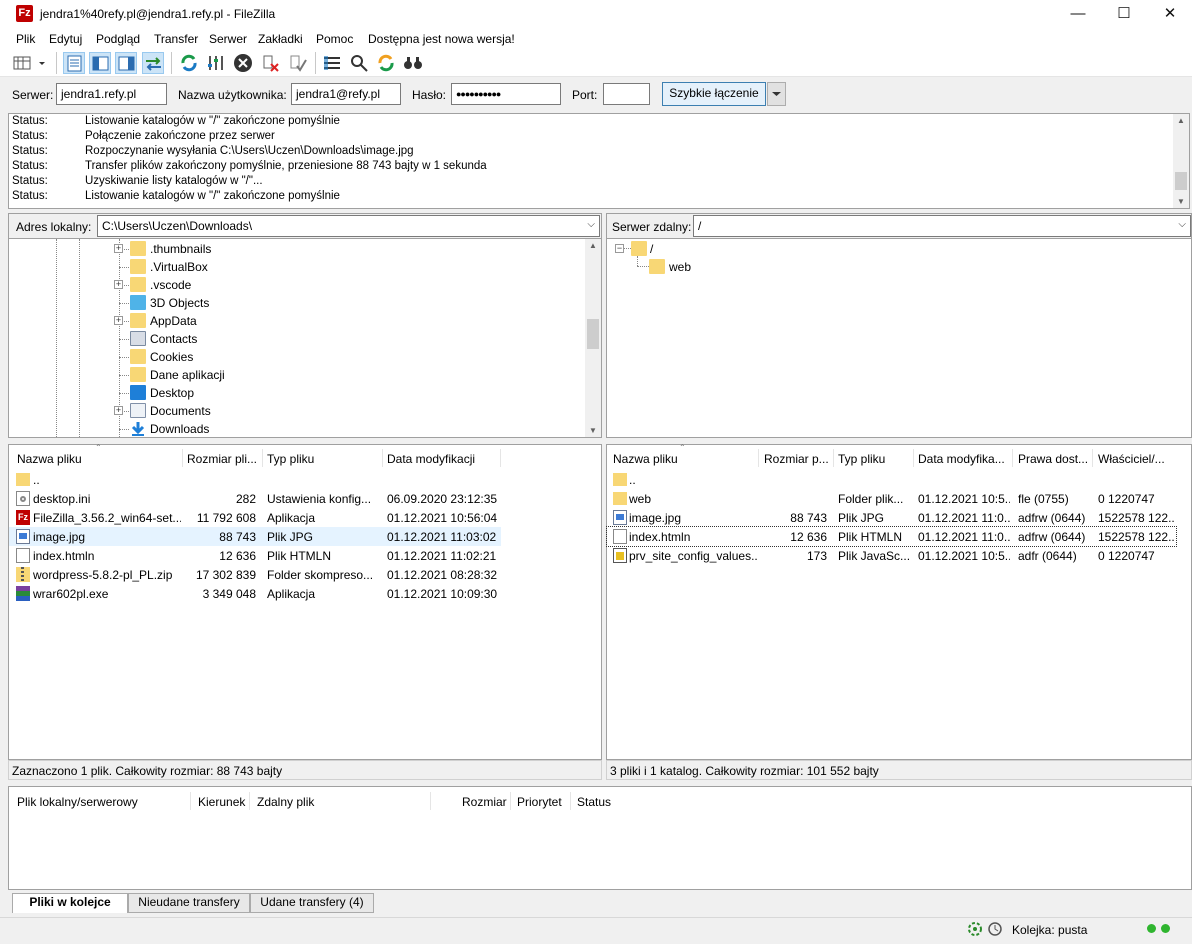 The image size is (1192, 944). I want to click on local-tree-item: + .vscode, so click(294, 285).